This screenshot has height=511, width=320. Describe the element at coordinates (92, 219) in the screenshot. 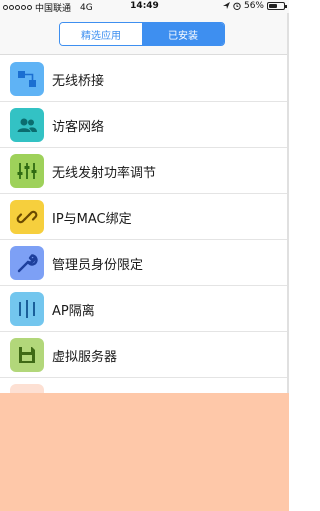

I see `app-label: IP与MAC绑定` at that location.